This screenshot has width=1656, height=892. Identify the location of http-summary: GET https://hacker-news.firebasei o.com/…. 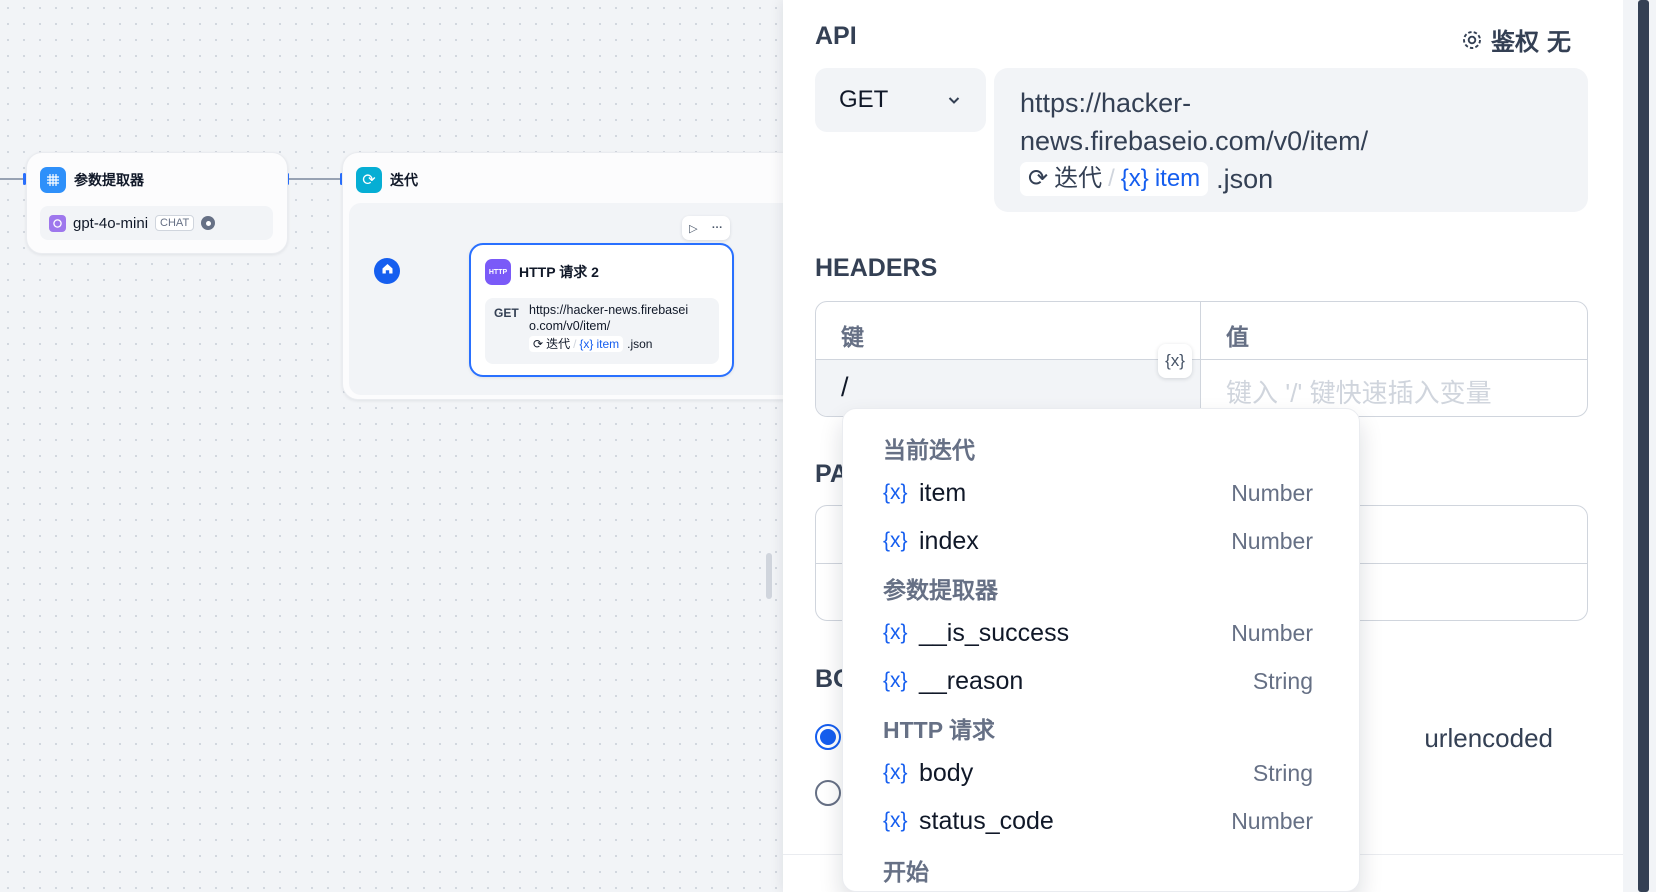
(602, 331).